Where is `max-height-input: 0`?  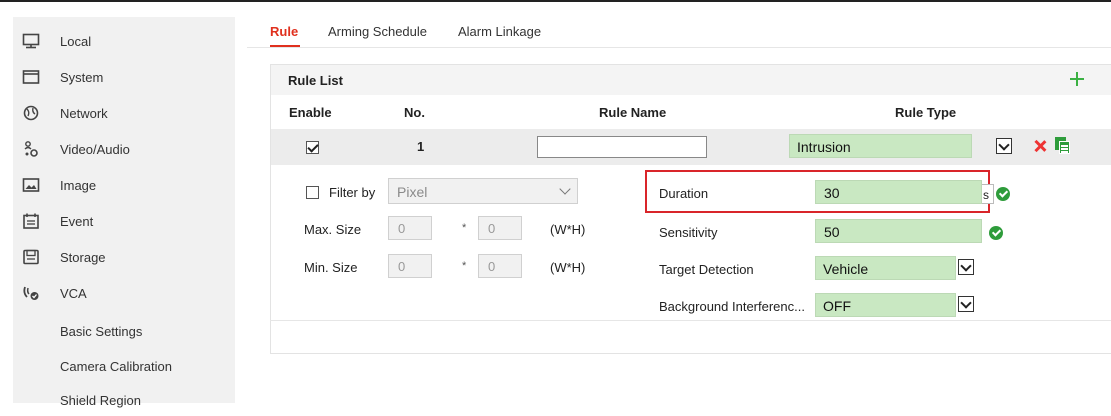 max-height-input: 0 is located at coordinates (500, 228).